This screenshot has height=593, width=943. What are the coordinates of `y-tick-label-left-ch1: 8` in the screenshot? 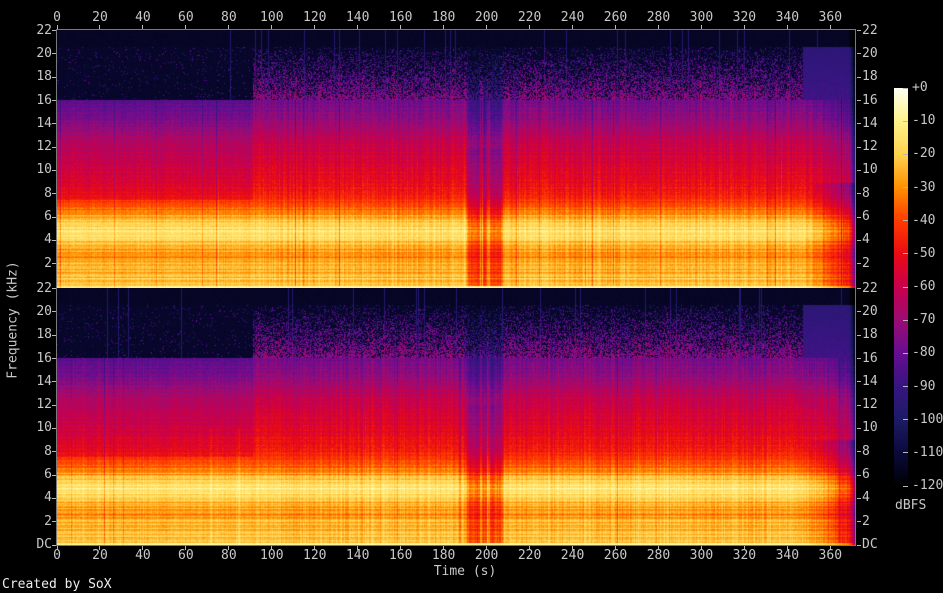 It's located at (48, 193).